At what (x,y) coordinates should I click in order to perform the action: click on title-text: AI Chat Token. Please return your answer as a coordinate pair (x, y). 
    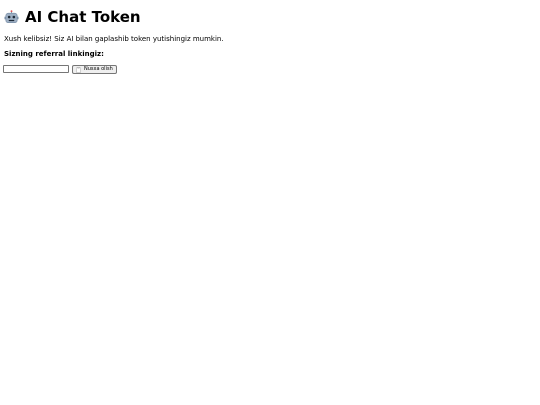
    Looking at the image, I should click on (83, 17).